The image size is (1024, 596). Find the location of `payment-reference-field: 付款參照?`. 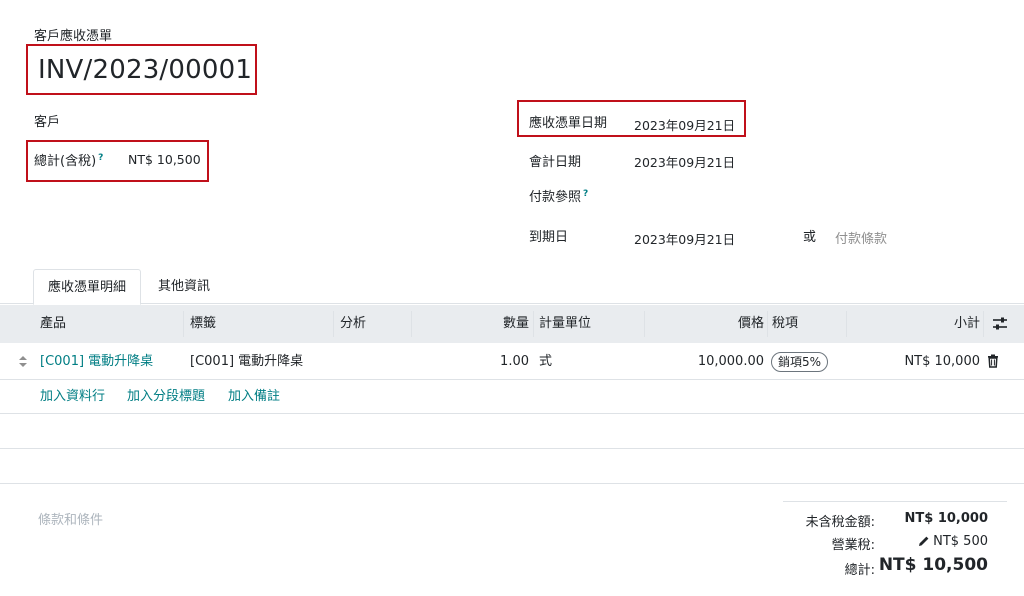

payment-reference-field: 付款參照? is located at coordinates (558, 195).